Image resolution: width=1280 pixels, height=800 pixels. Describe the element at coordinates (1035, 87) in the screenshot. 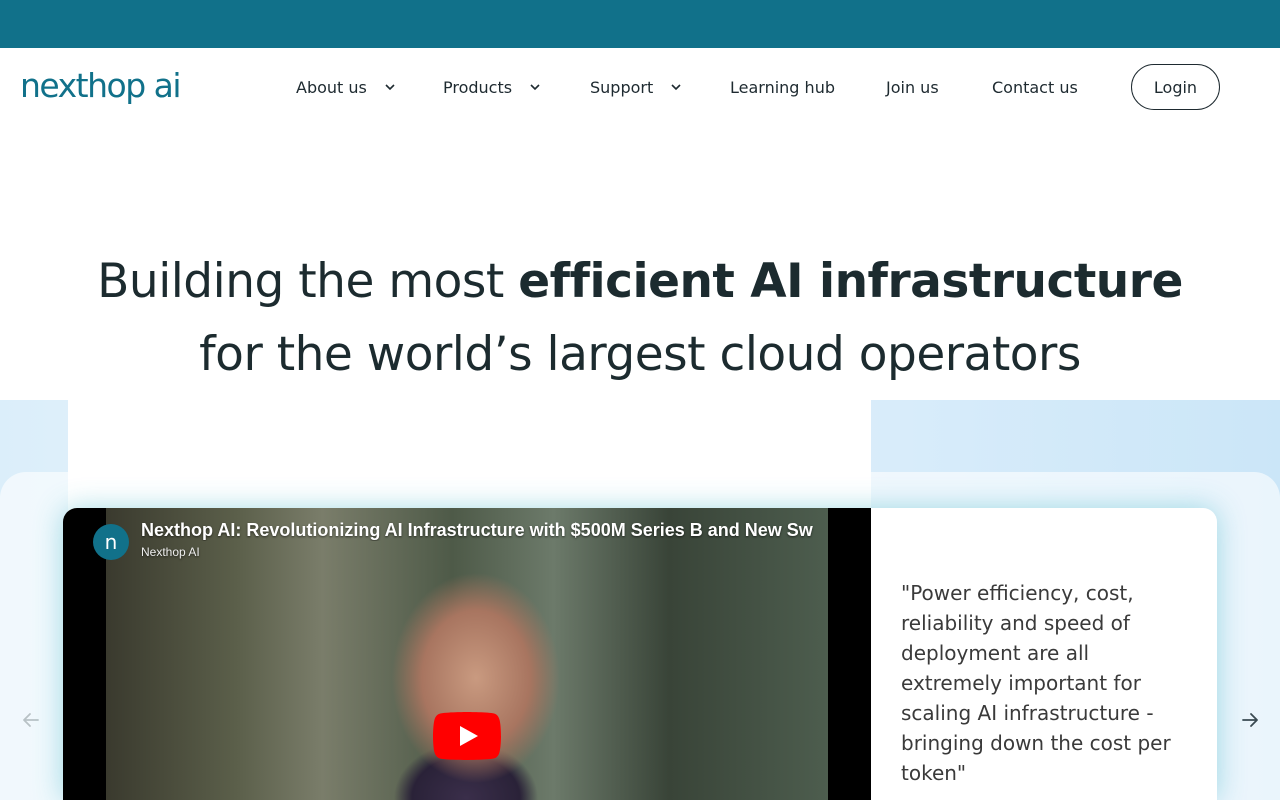

I see `nav-contact-us: Contact us` at that location.